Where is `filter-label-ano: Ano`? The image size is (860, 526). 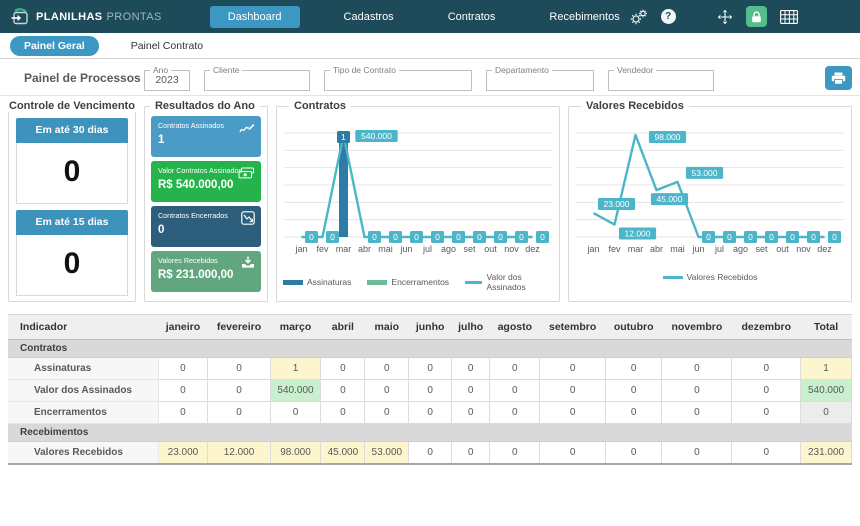 filter-label-ano: Ano is located at coordinates (161, 69).